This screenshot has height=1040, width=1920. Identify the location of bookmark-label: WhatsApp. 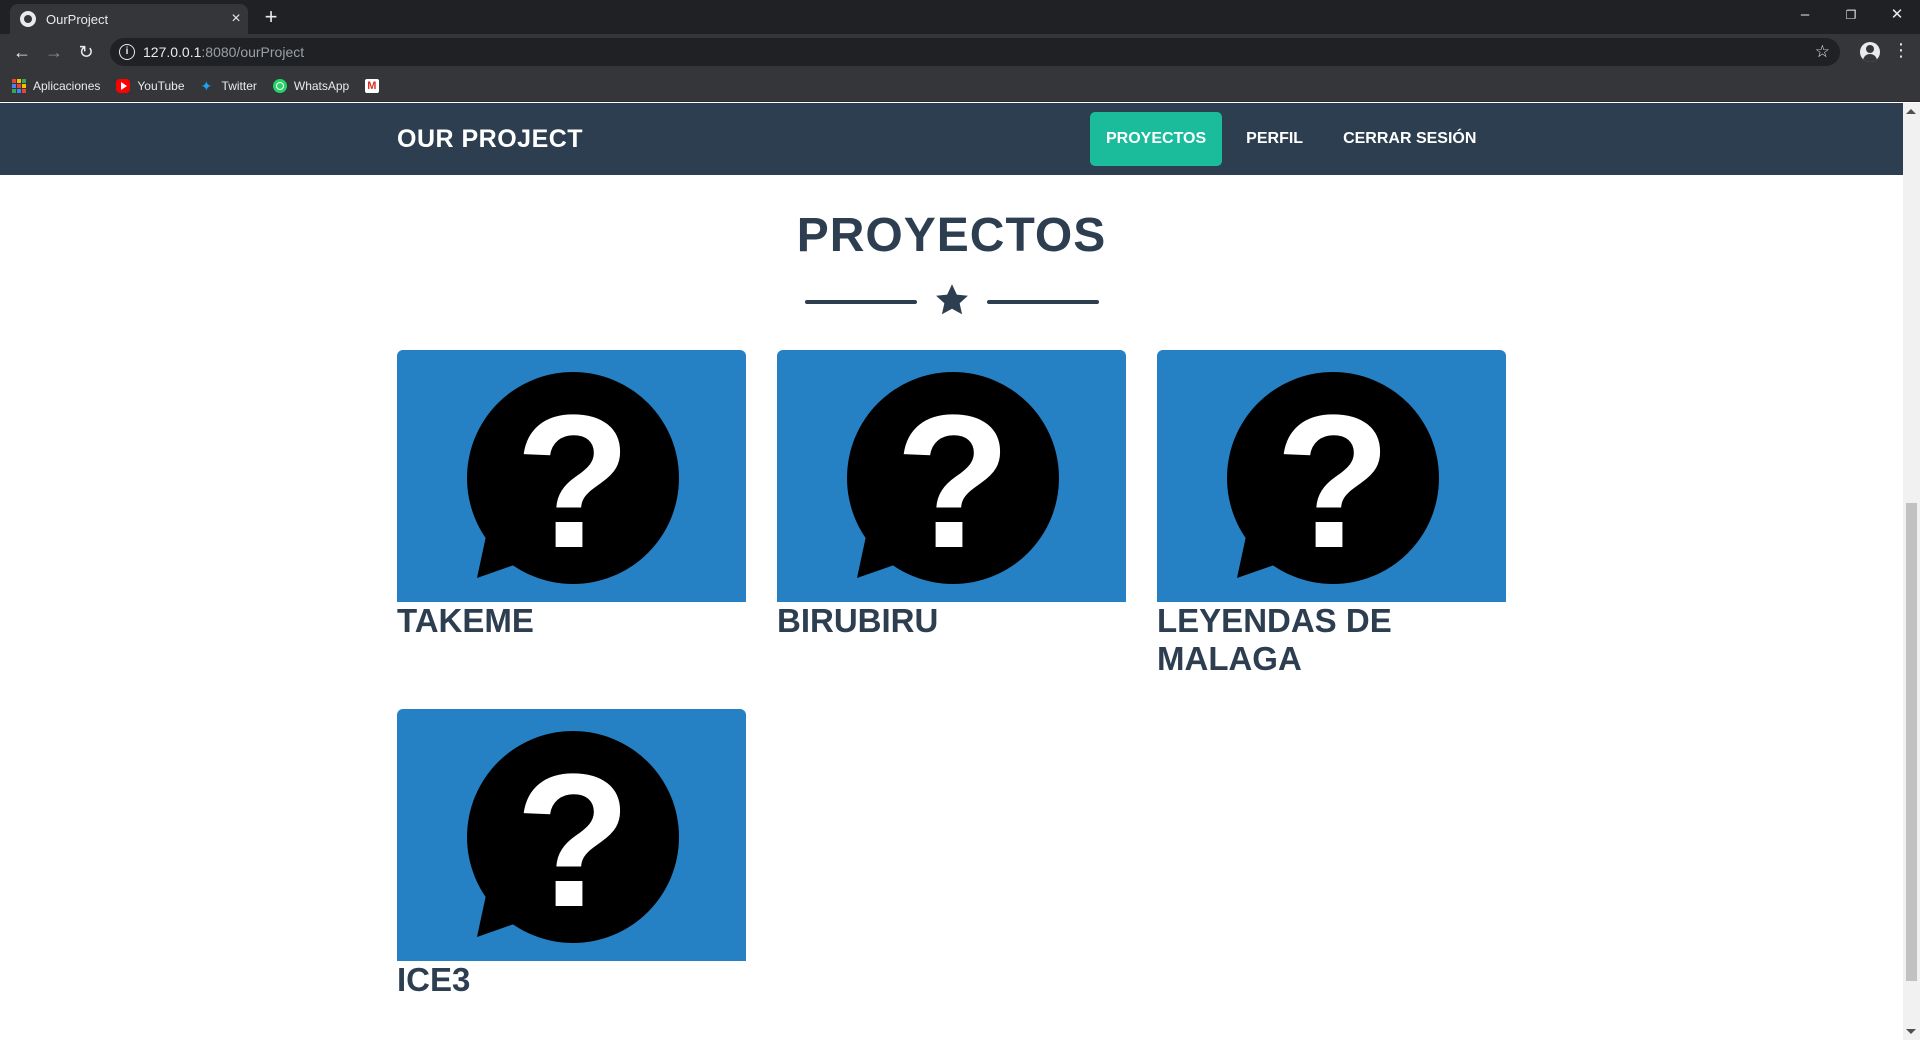
(321, 85).